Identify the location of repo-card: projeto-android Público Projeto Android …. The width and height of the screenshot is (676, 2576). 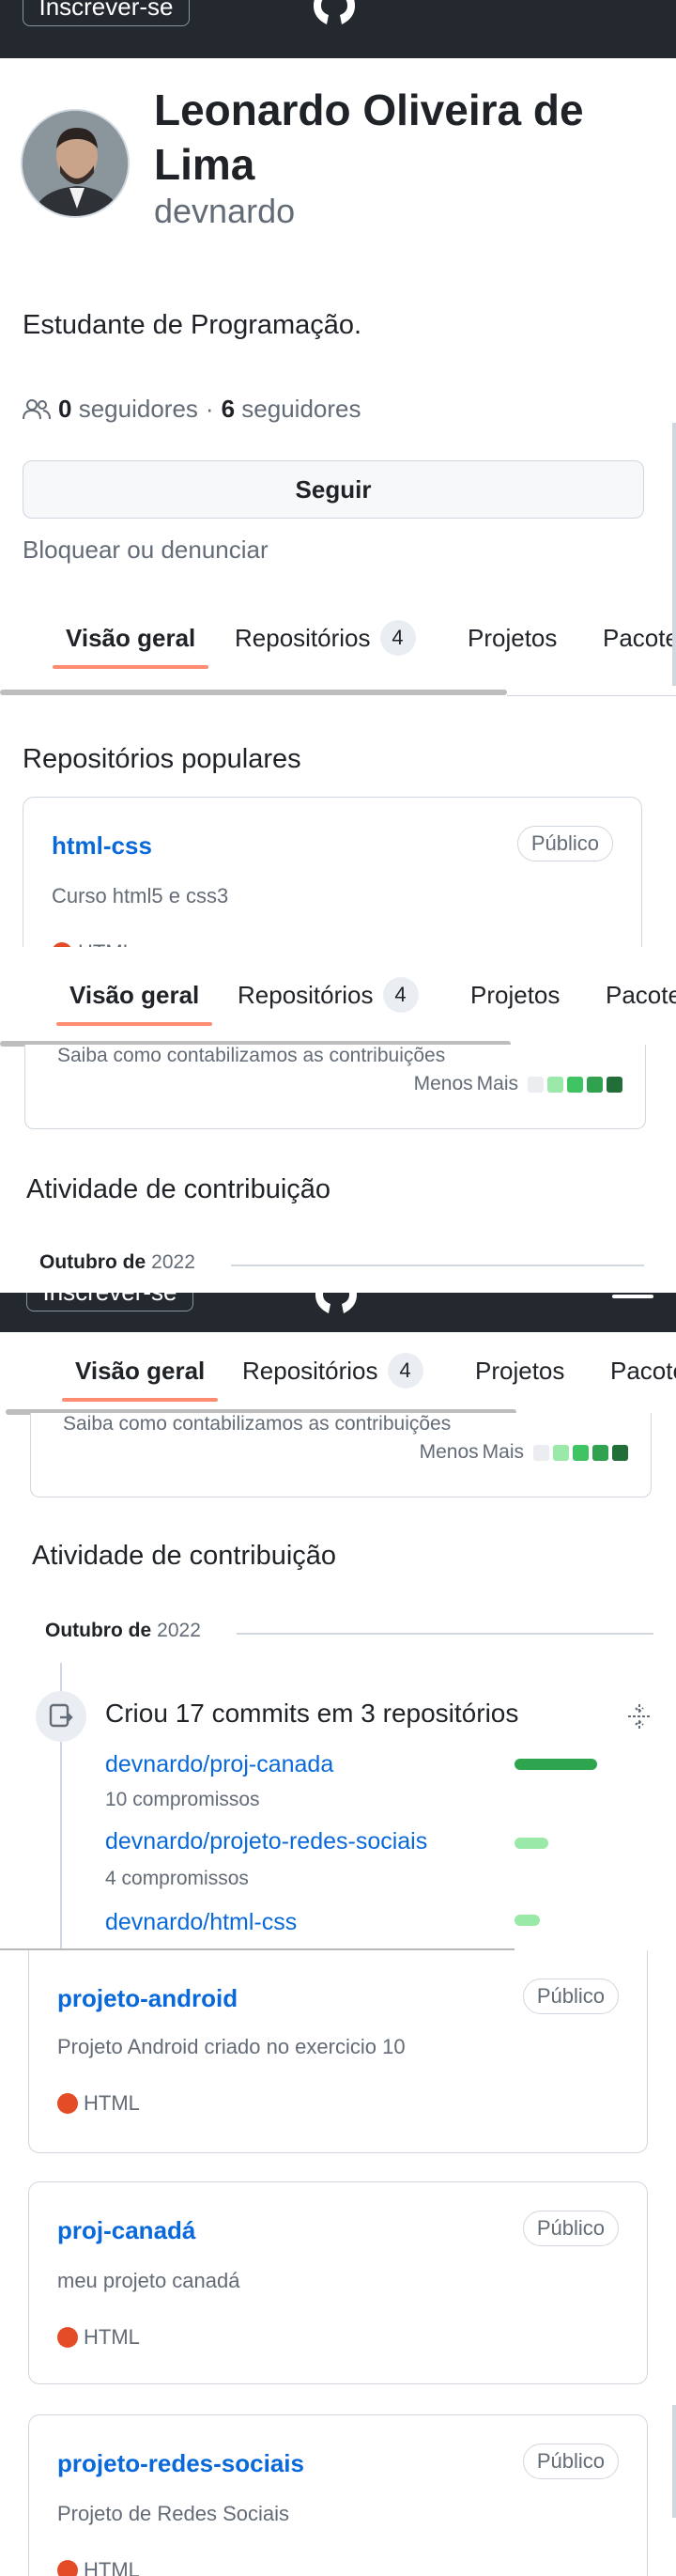
(338, 2052).